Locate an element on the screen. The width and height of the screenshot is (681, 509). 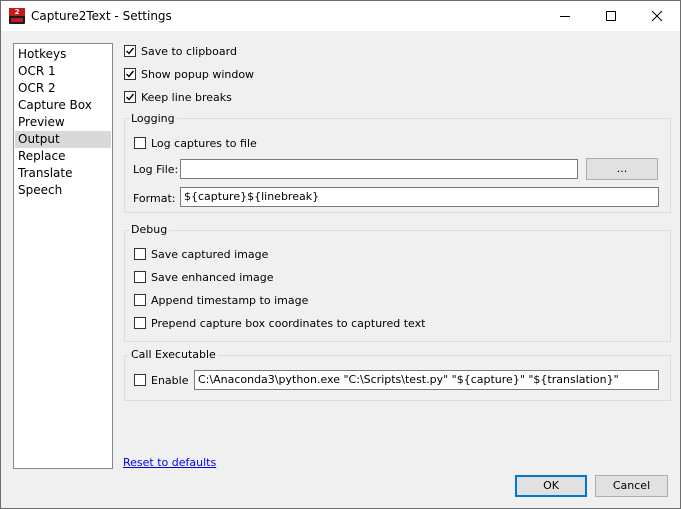
save-to-clipboard-checkbox: Save to clipboard is located at coordinates (180, 51).